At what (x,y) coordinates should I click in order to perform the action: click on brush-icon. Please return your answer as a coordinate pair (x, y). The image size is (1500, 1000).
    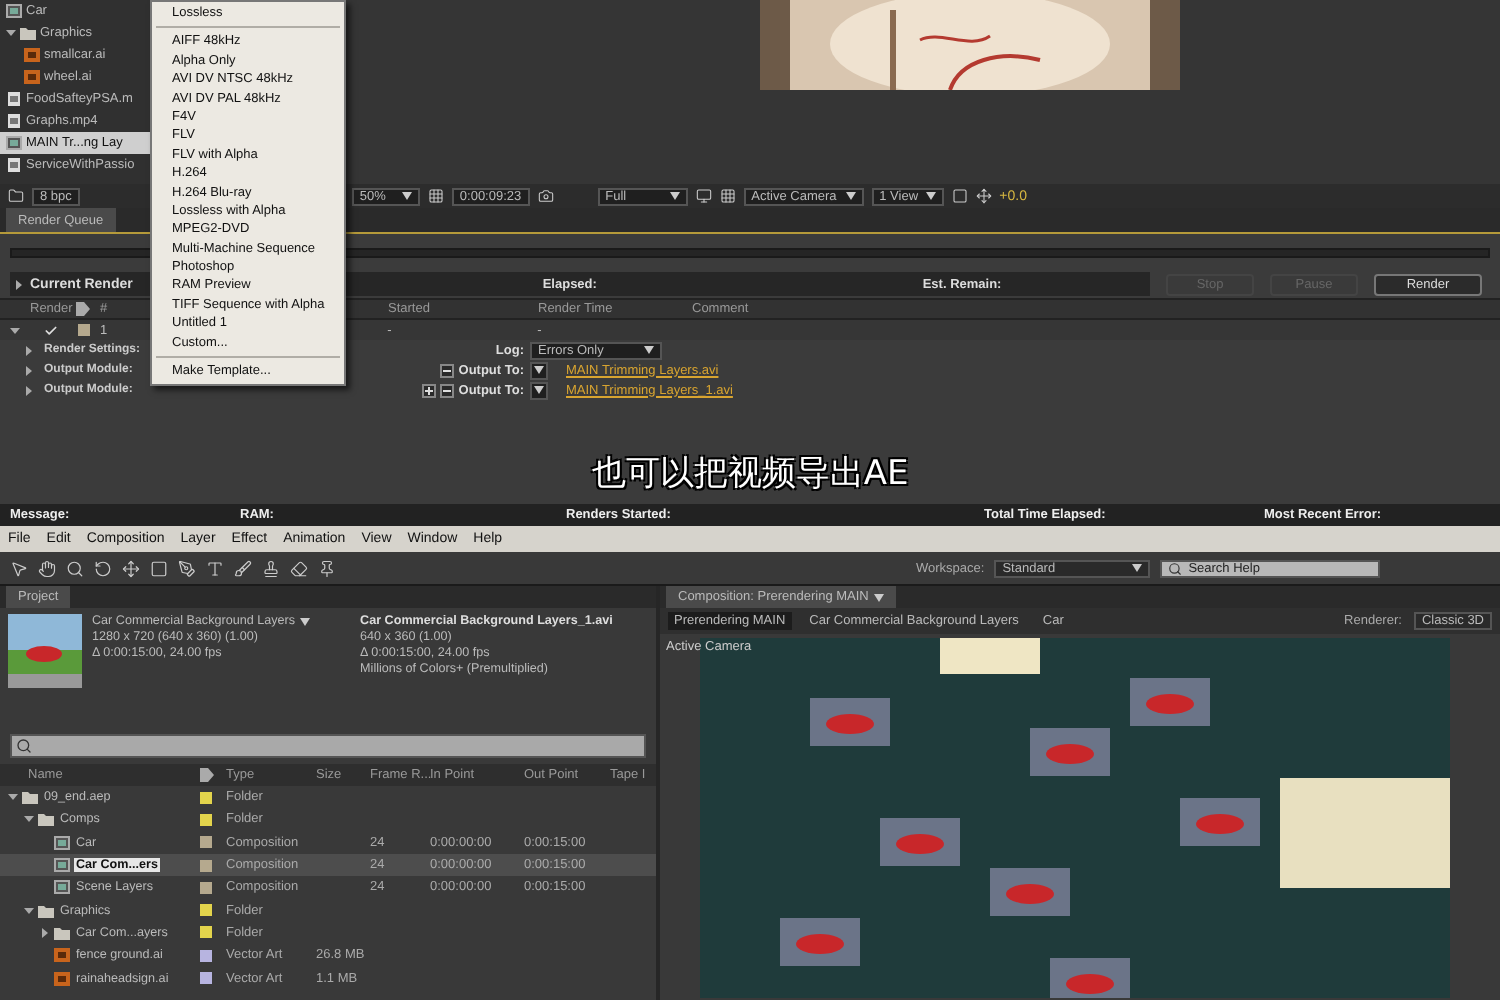
    Looking at the image, I should click on (243, 568).